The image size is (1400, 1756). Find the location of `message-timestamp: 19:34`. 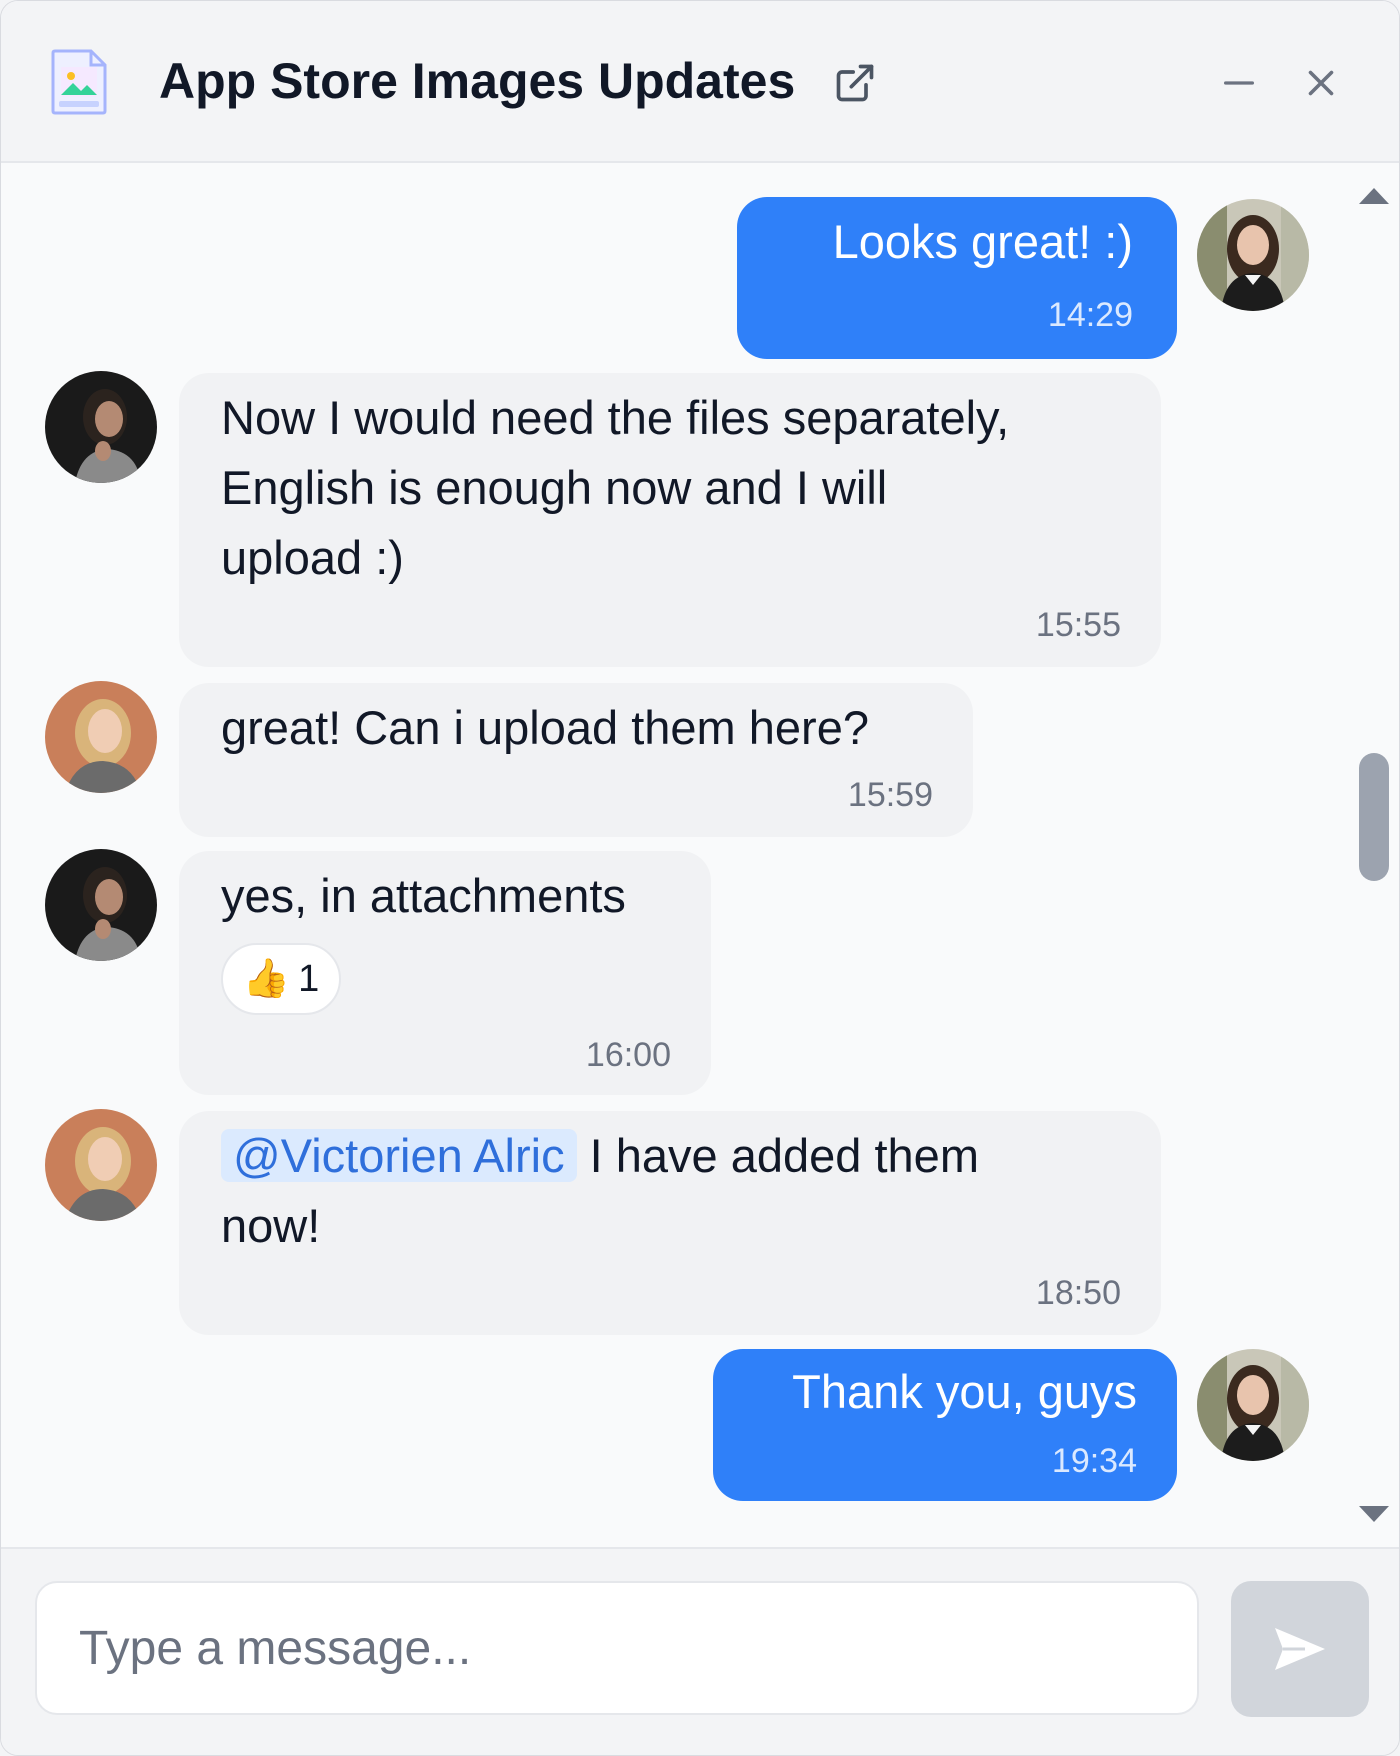

message-timestamp: 19:34 is located at coordinates (1094, 1461).